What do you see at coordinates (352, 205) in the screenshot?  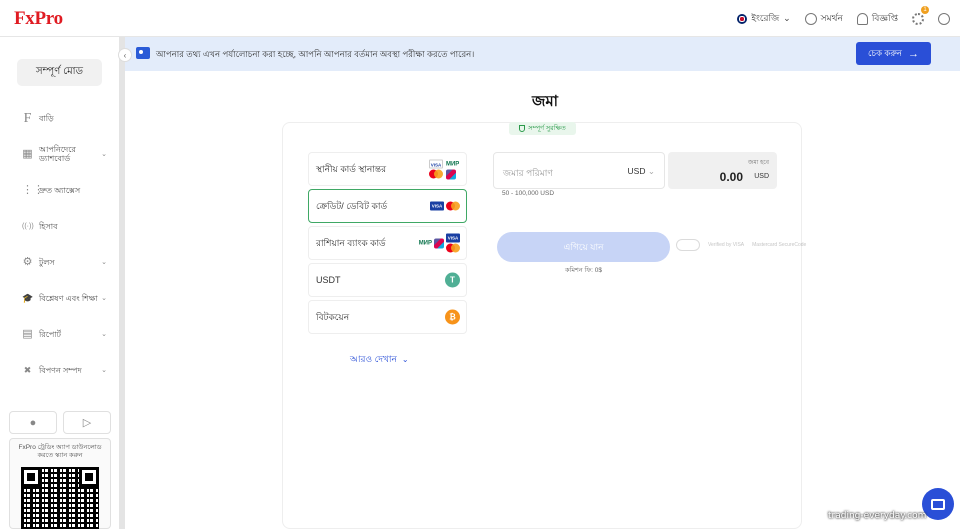 I see `method-label: ক্রেডিট/ ডেবিট কার্ড` at bounding box center [352, 205].